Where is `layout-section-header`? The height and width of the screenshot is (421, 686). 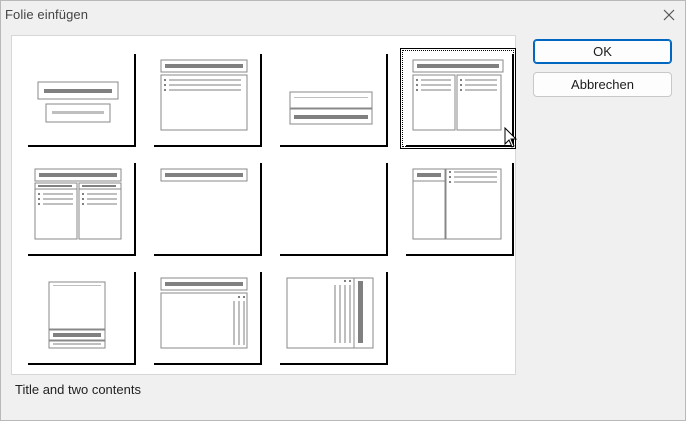 layout-section-header is located at coordinates (332, 98).